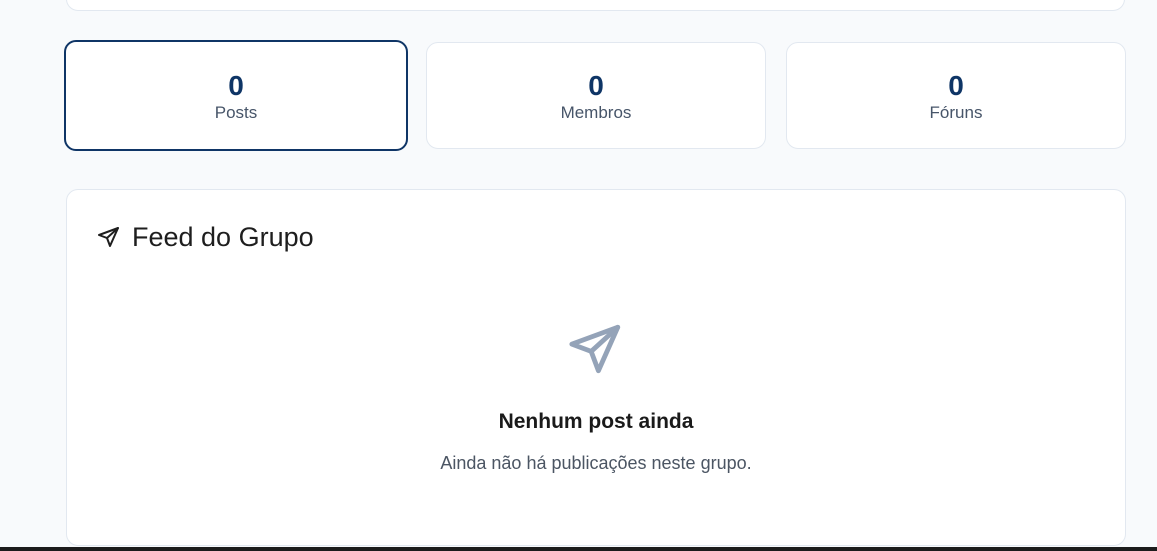 The width and height of the screenshot is (1157, 551). I want to click on posts-count: 0, so click(236, 85).